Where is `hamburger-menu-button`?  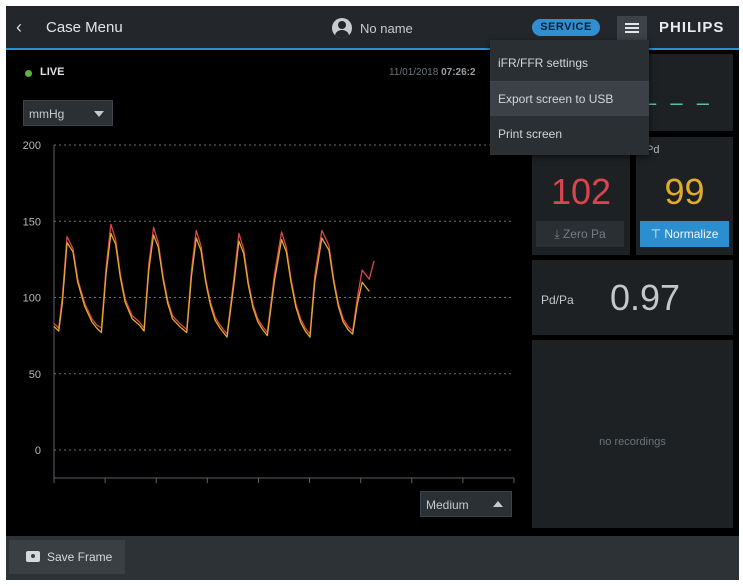
hamburger-menu-button is located at coordinates (632, 28).